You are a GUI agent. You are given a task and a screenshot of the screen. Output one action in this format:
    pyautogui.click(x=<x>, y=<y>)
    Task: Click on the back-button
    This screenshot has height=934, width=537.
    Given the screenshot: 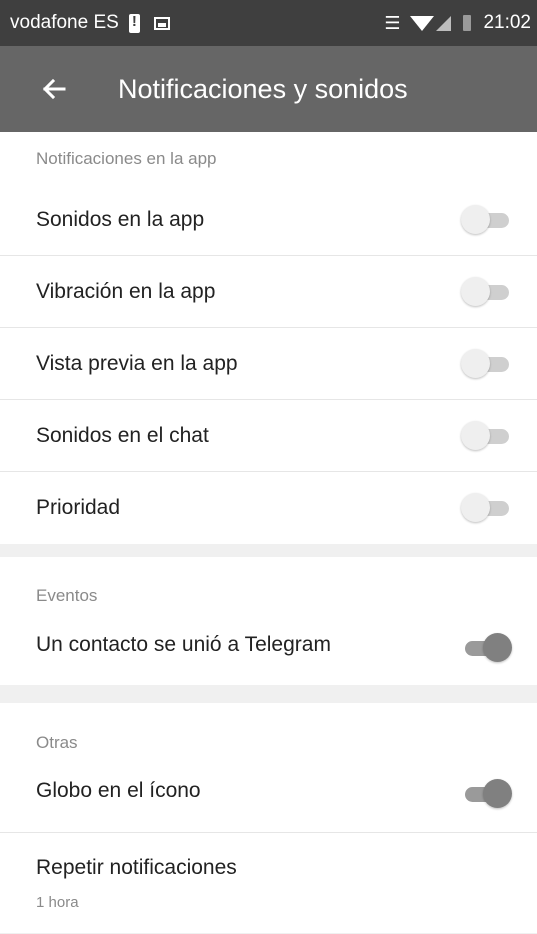 What is the action you would take?
    pyautogui.click(x=54, y=89)
    